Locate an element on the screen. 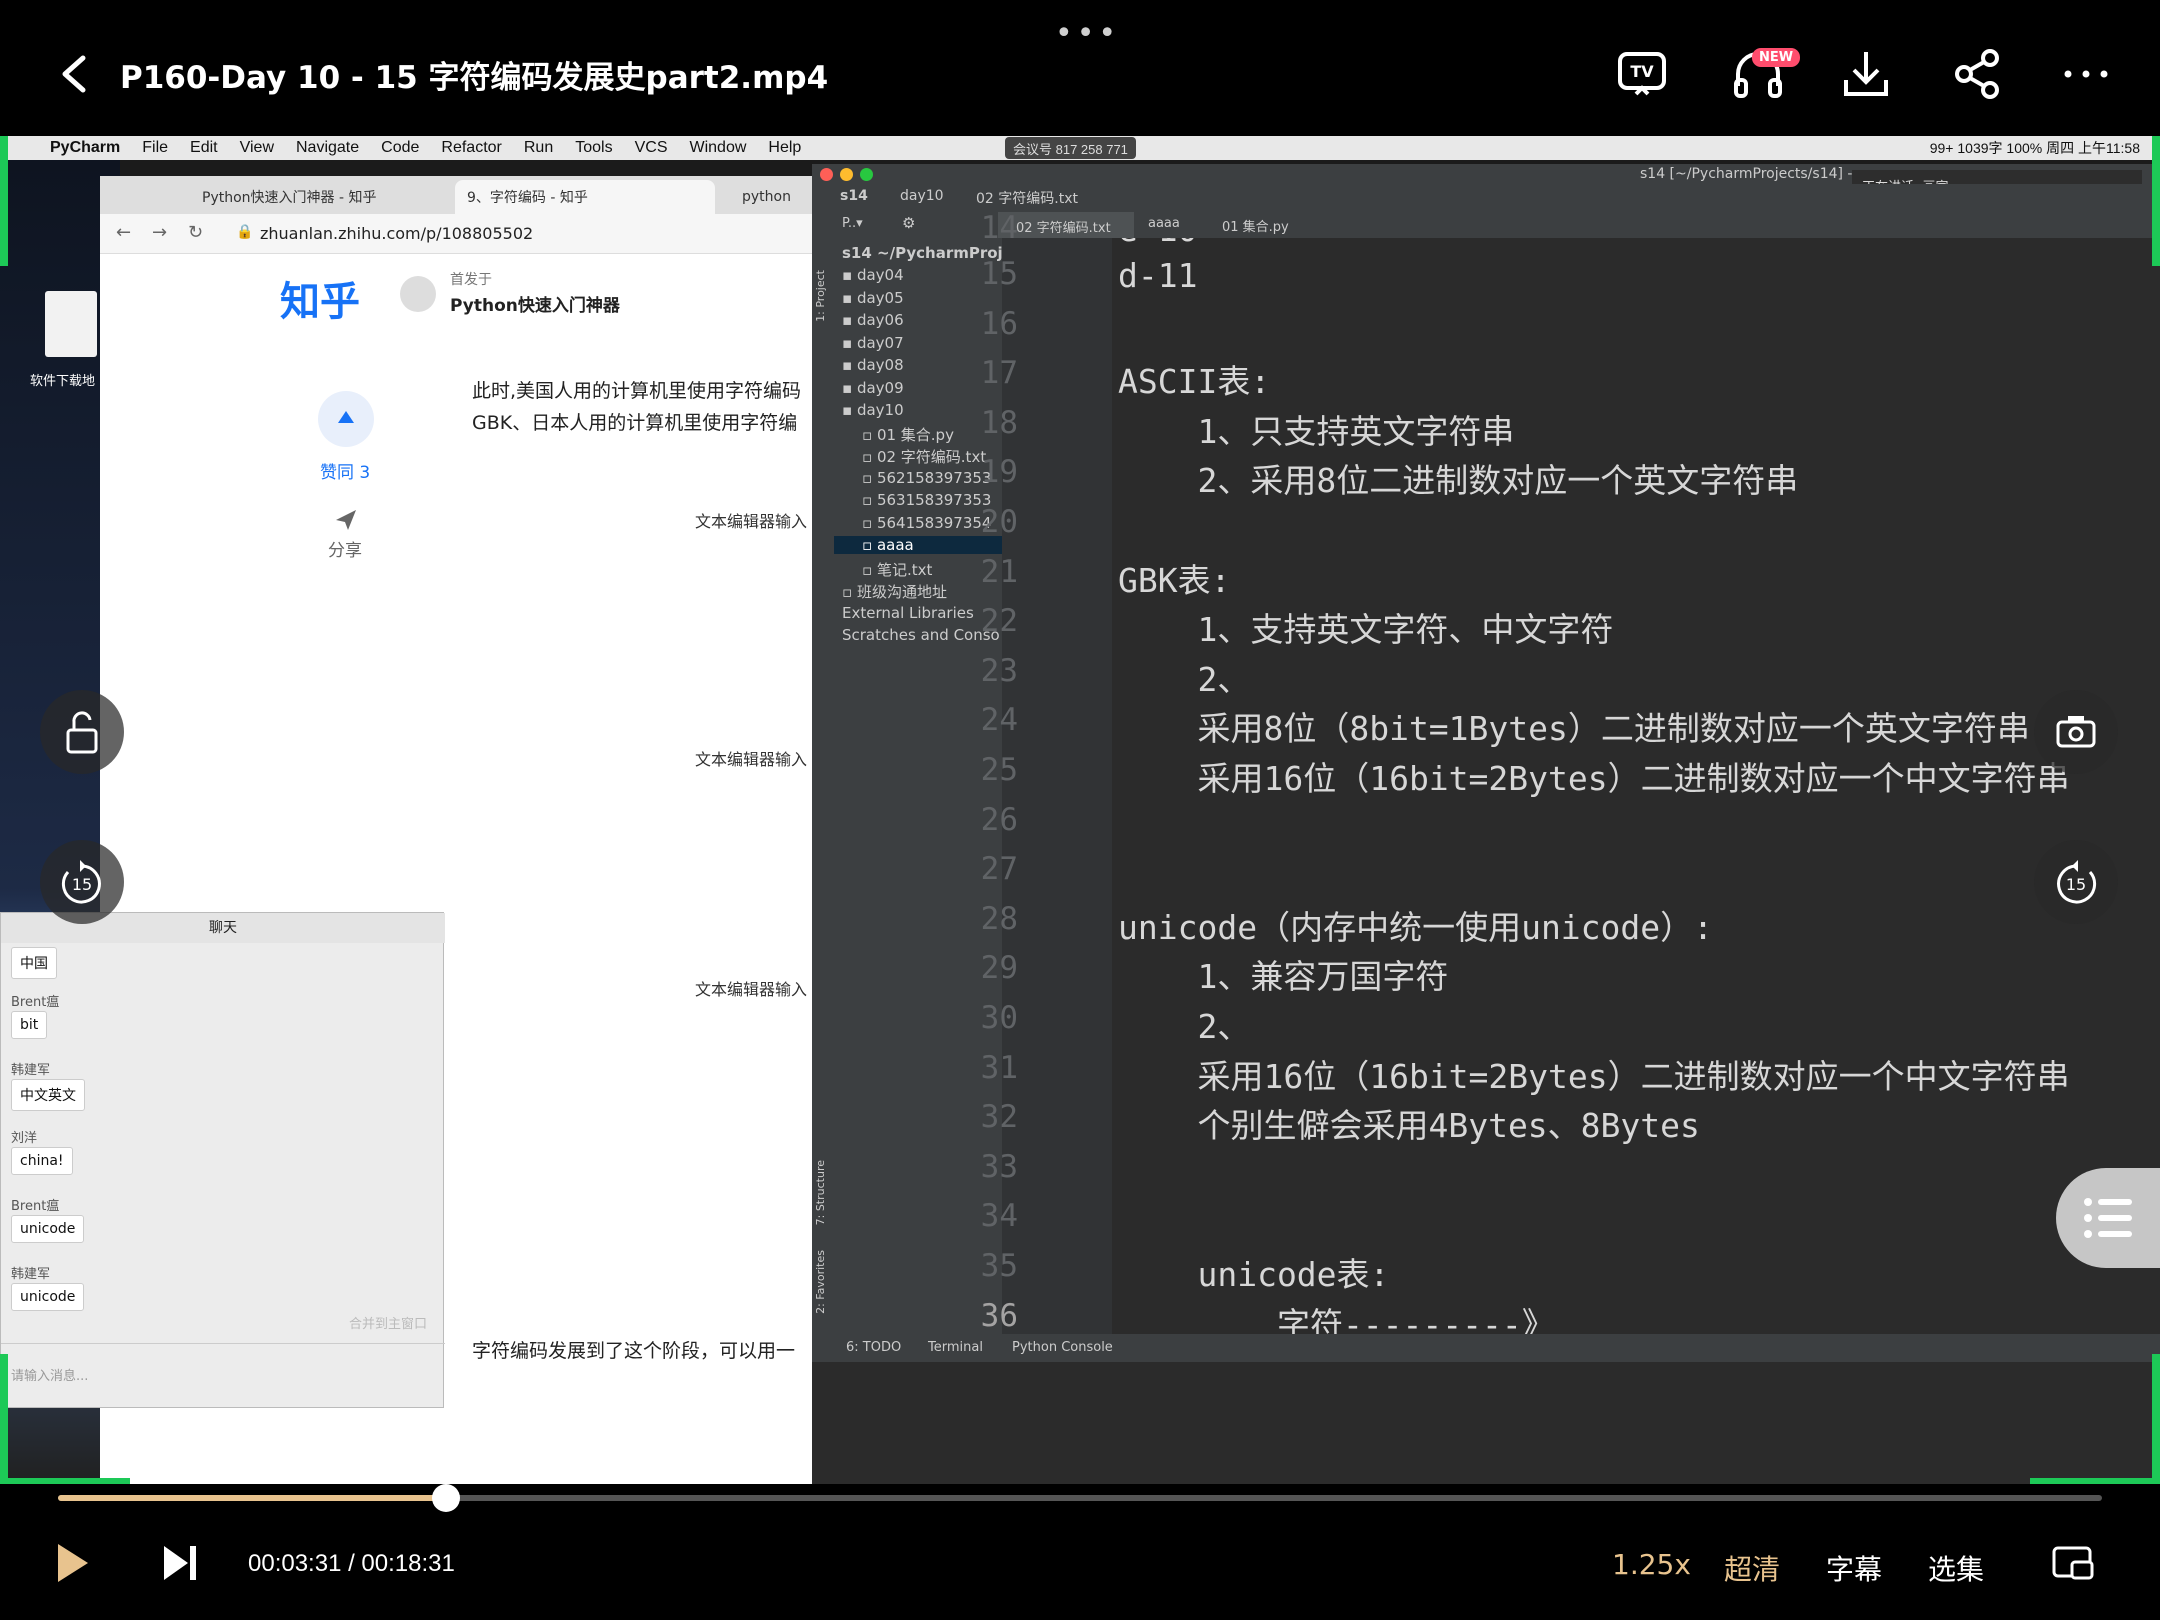 The height and width of the screenshot is (1620, 2160). screen-lock-button is located at coordinates (82, 732).